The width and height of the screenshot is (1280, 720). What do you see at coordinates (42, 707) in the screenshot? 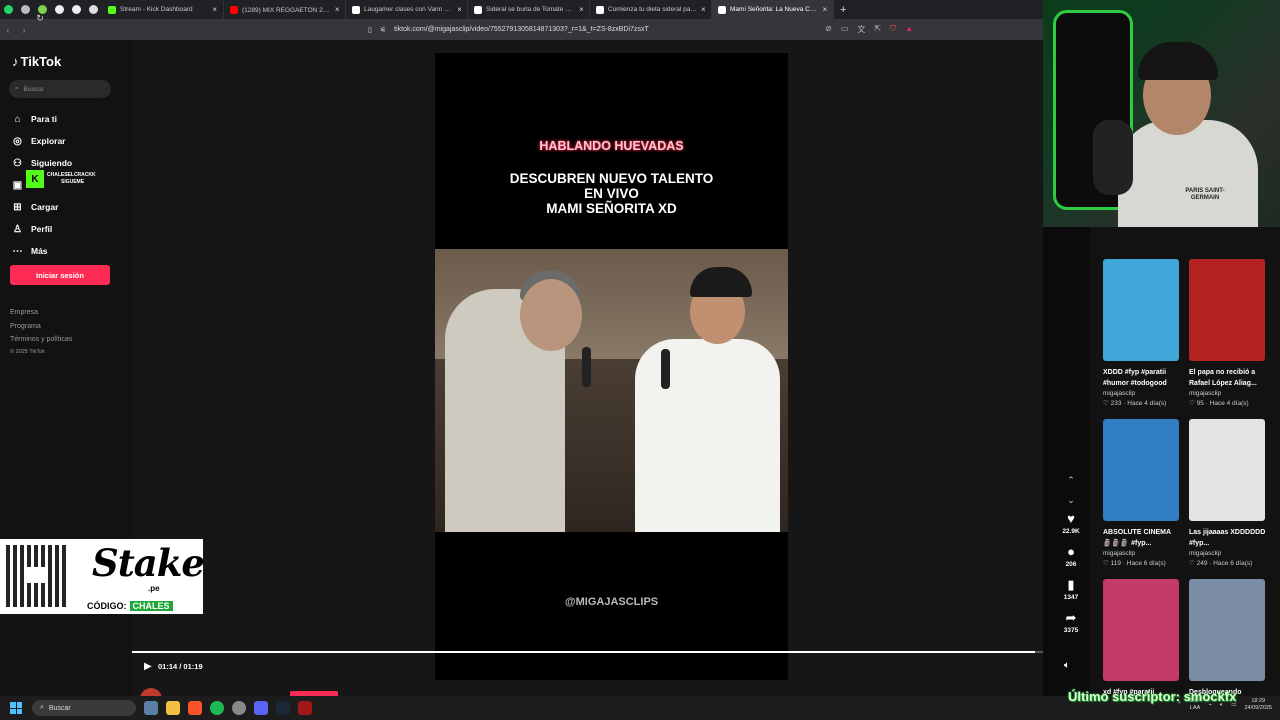
I see `taskbar-search-icon: ⌕` at bounding box center [42, 707].